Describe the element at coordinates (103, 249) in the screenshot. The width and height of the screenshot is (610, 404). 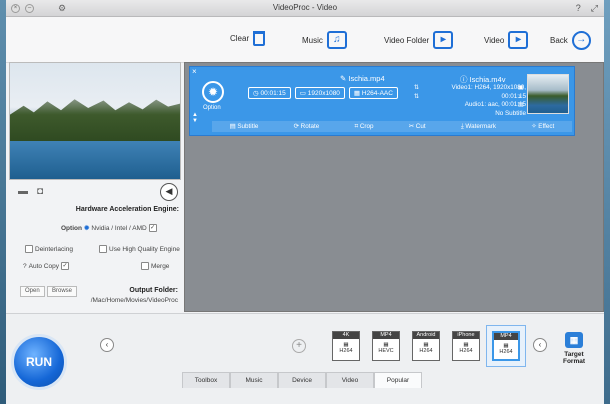
I see `high-quality-checkbox` at that location.